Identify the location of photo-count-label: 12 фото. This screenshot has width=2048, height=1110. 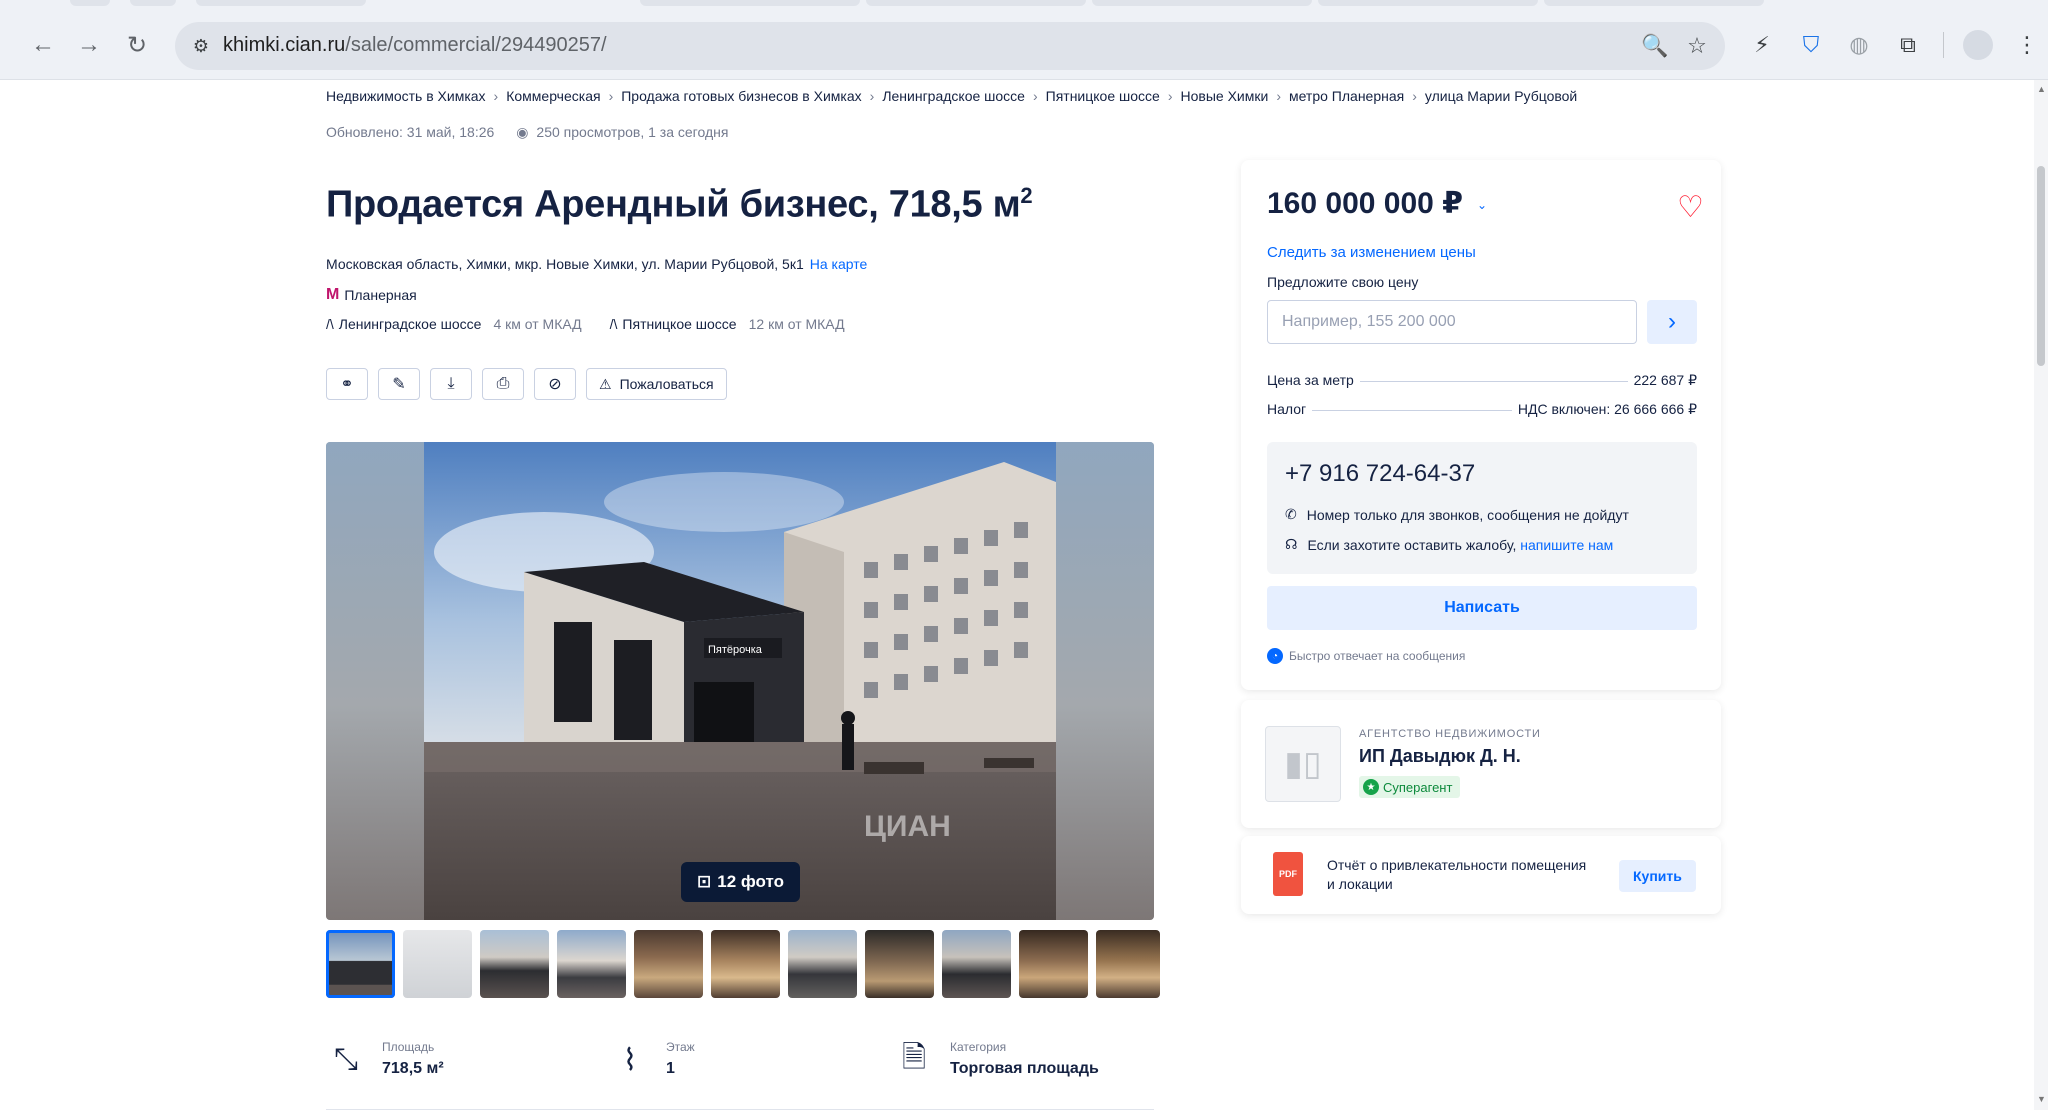
(750, 881).